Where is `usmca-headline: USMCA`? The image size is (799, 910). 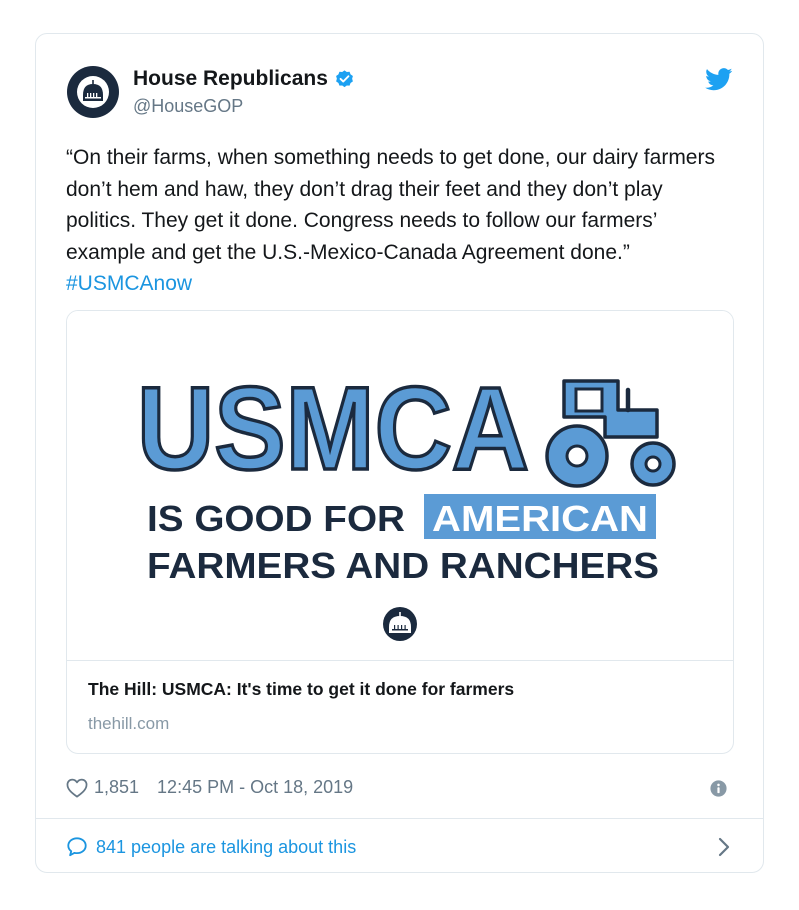
usmca-headline: USMCA is located at coordinates (333, 429).